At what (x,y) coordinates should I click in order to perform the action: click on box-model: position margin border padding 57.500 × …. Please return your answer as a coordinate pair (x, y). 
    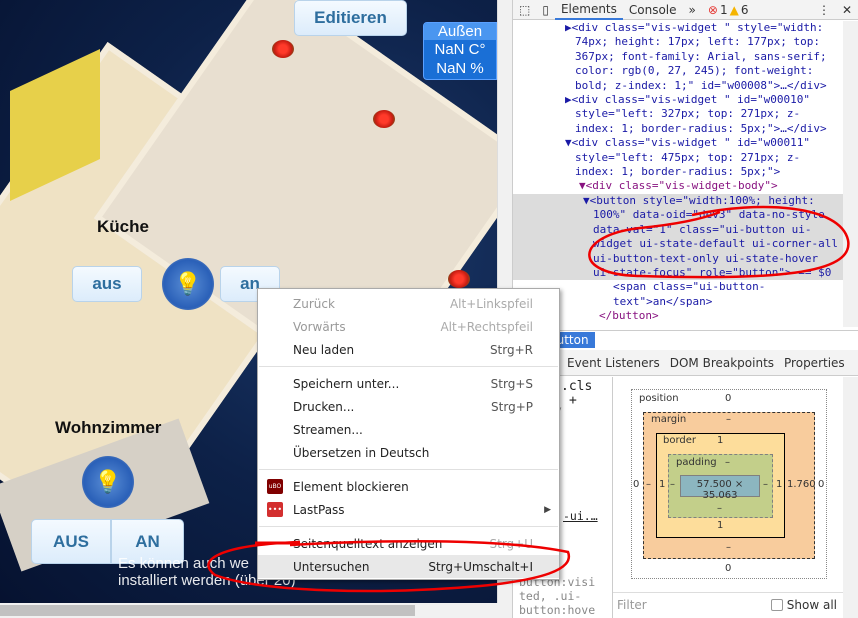
    Looking at the image, I should click on (728, 483).